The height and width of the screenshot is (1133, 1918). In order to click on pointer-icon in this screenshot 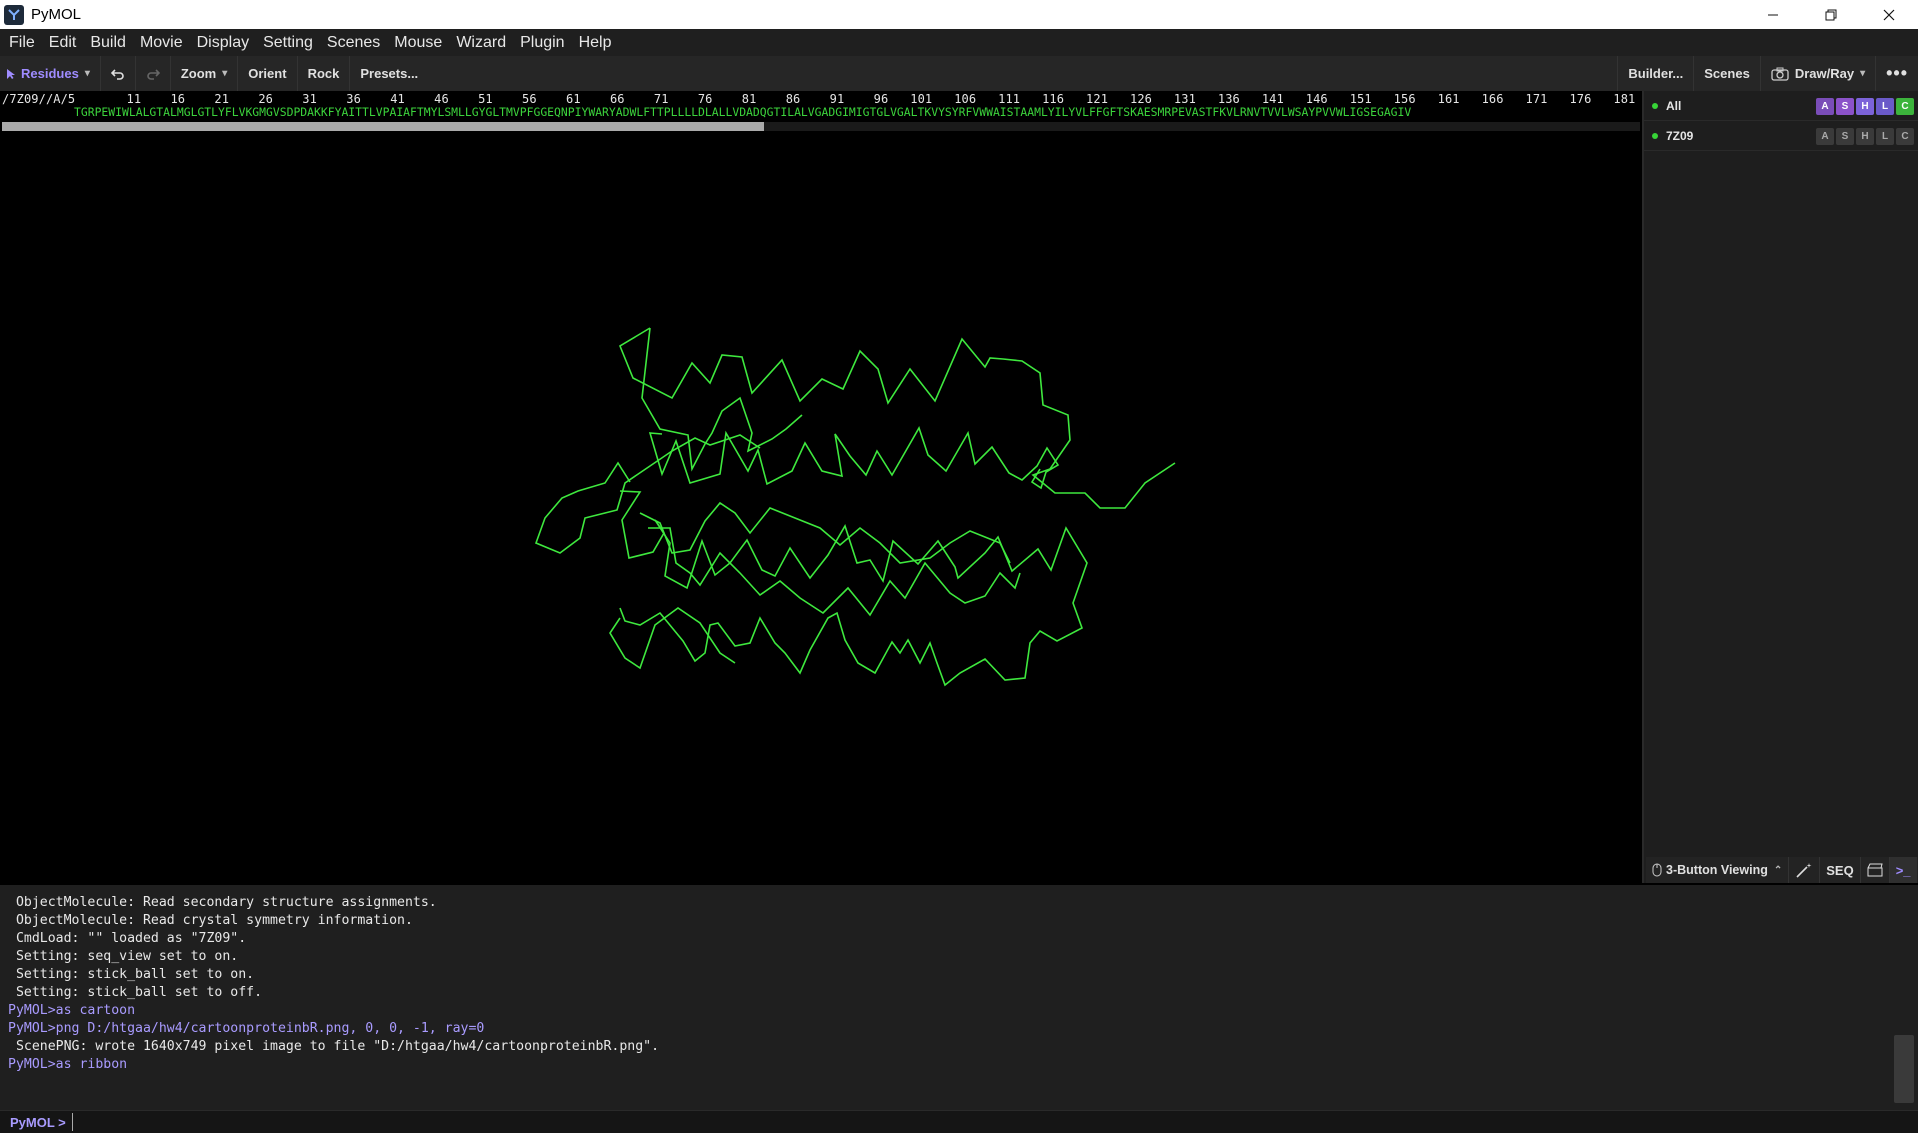, I will do `click(11, 73)`.